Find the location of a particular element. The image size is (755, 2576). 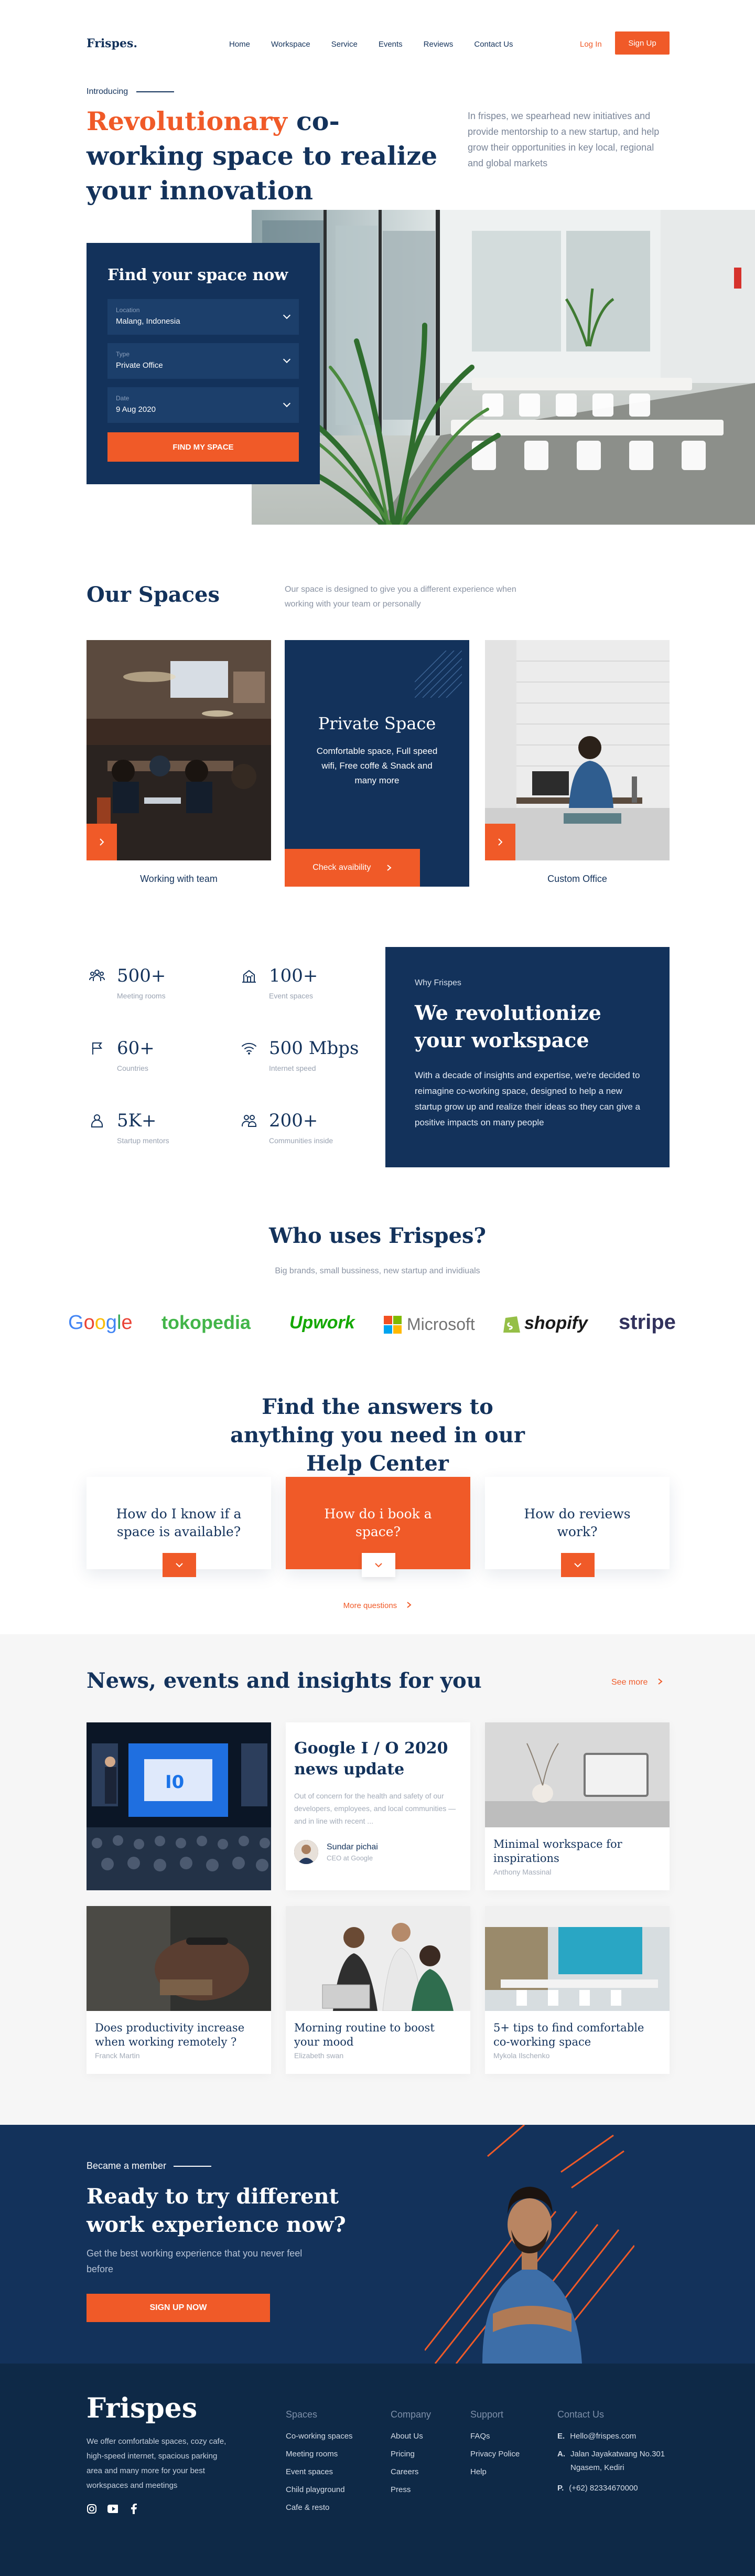

date-select: Date 9 Aug 2020 is located at coordinates (203, 405).